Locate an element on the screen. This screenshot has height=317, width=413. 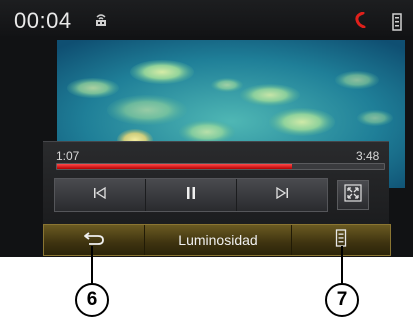
back-button is located at coordinates (94, 240).